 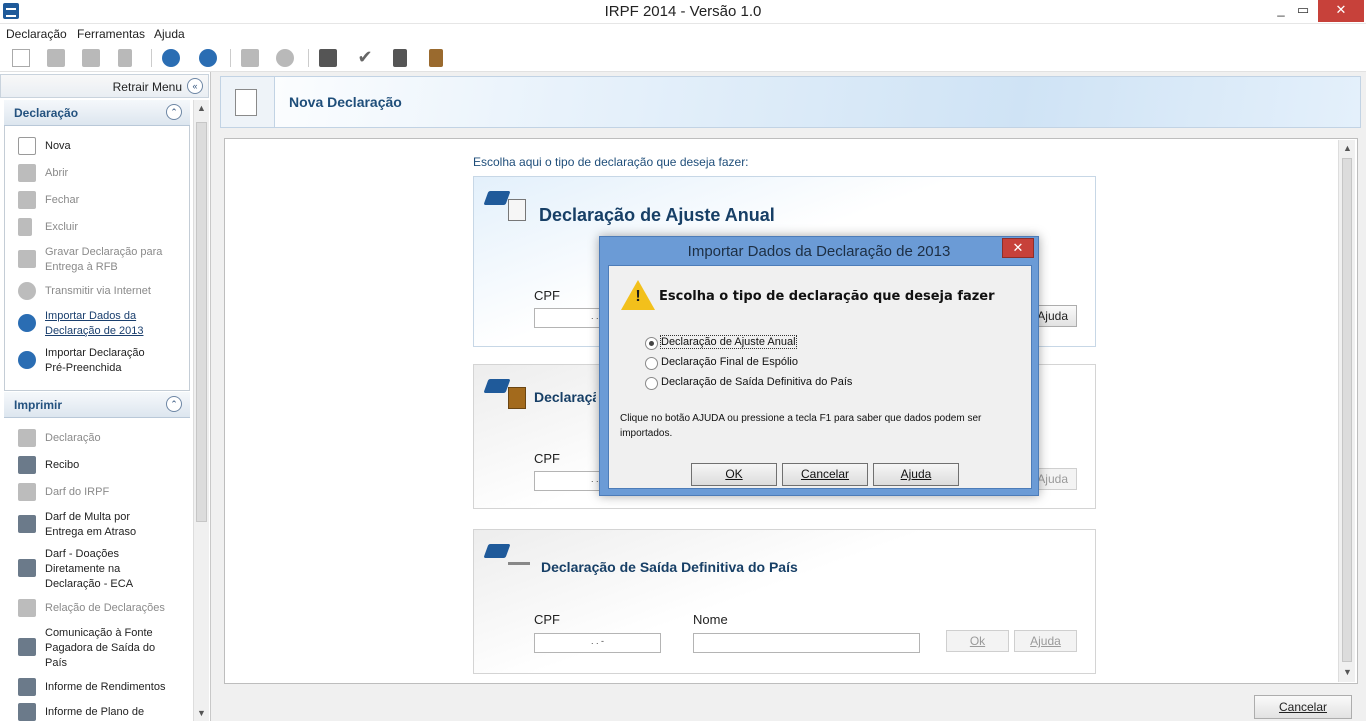 I want to click on main-scrollbar: ▲ ▼, so click(x=1346, y=411).